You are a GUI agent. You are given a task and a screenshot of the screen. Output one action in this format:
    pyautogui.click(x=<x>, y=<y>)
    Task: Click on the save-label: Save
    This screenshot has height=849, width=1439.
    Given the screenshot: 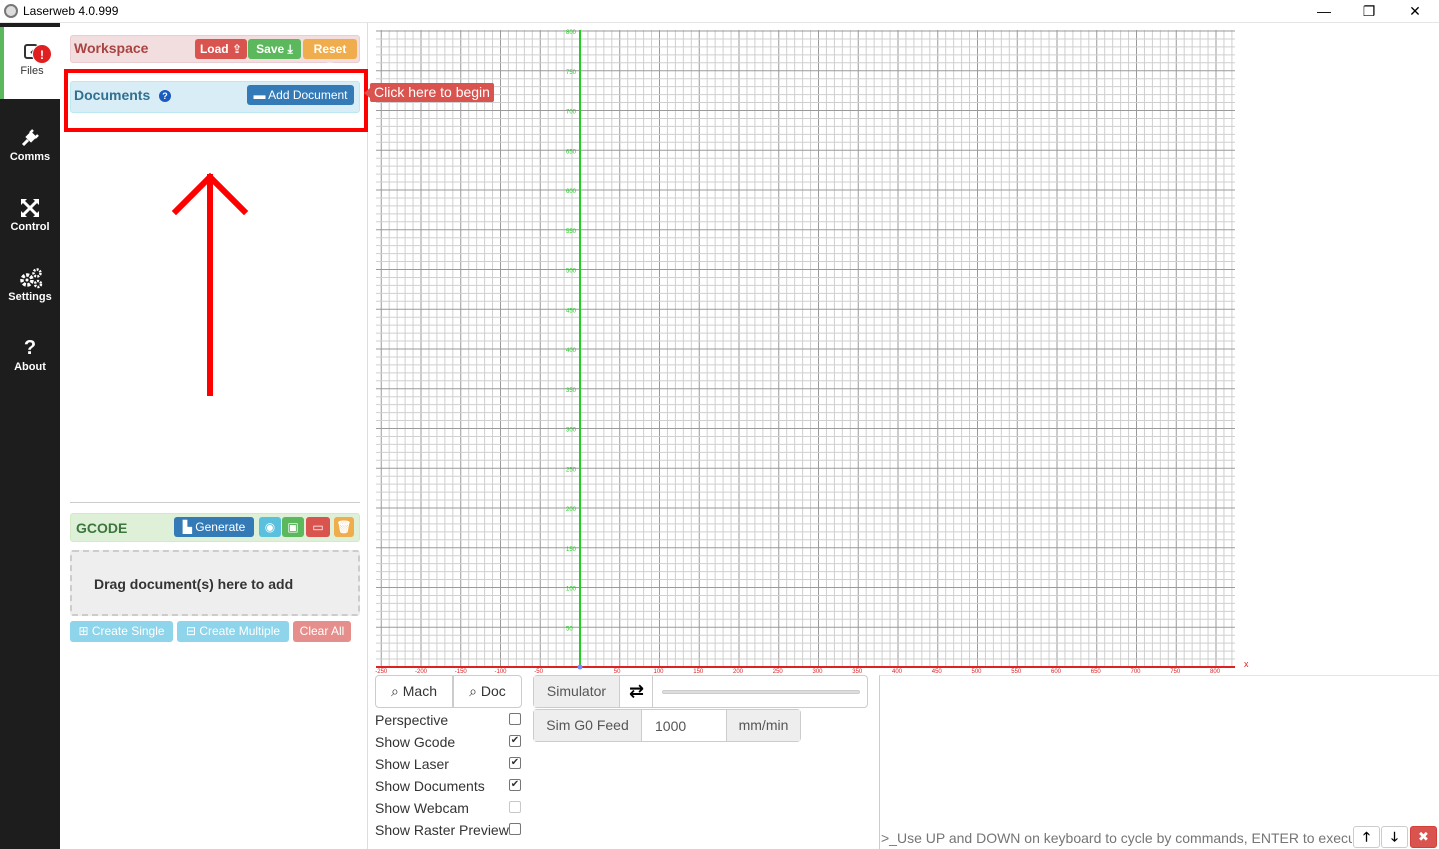 What is the action you would take?
    pyautogui.click(x=270, y=49)
    